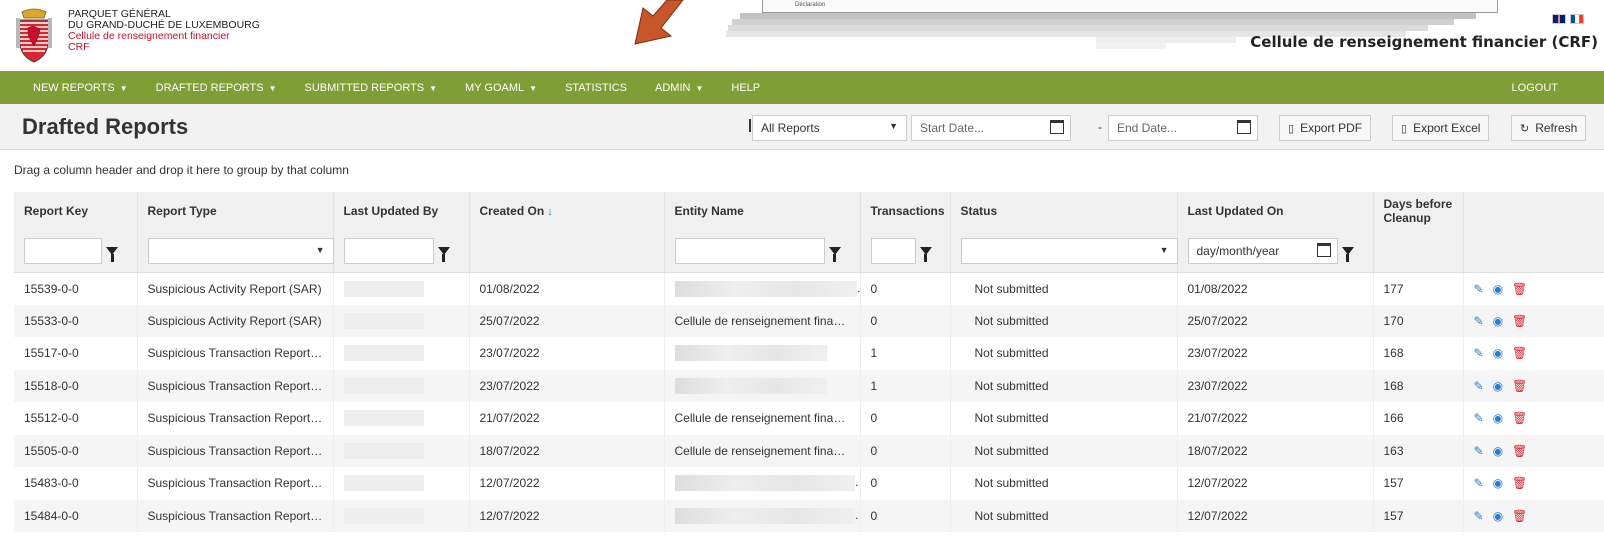 This screenshot has height=543, width=1604. Describe the element at coordinates (216, 88) in the screenshot. I see `nav-drafted-reports: DRAFTED REPORTS ▼` at that location.